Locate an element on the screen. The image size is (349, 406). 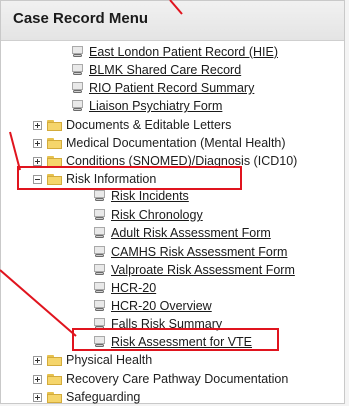
menu-item-blmk-shared-care: BLMK Shared Care Record is located at coordinates (156, 70).